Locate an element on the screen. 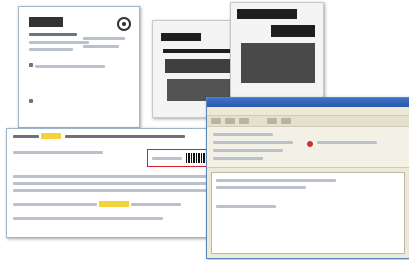  message-headers is located at coordinates (308, 147).